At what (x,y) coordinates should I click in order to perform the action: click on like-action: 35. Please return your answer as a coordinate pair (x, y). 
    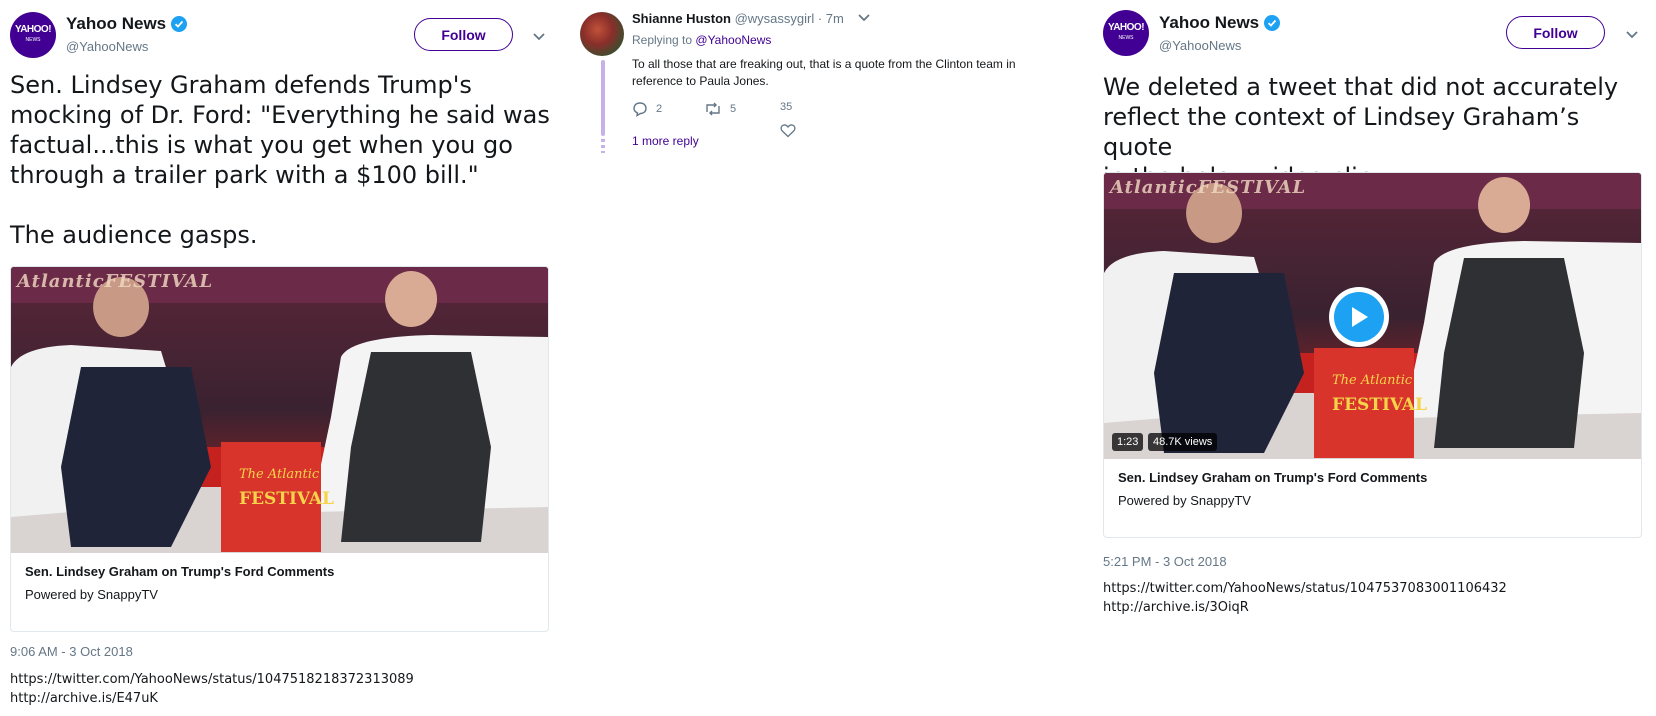
    Looking at the image, I should click on (786, 107).